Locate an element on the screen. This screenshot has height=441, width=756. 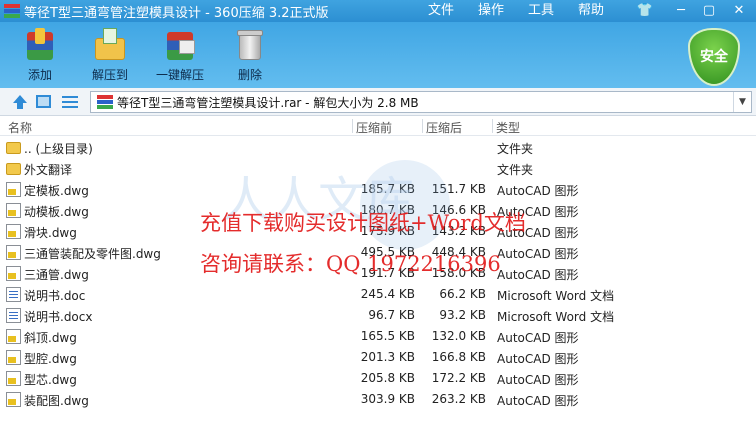
file-name: 定模板.dwg is located at coordinates (56, 191).